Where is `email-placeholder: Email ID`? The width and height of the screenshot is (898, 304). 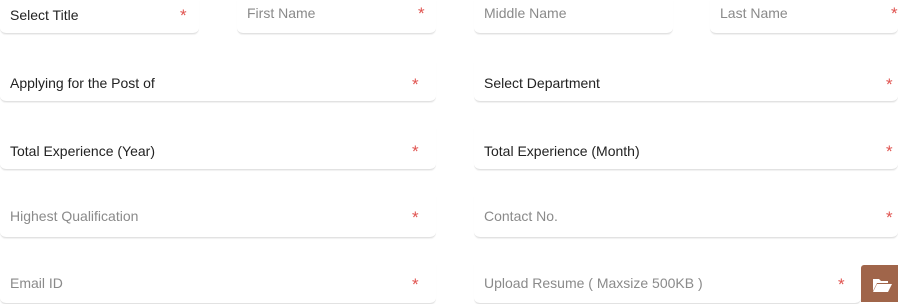
email-placeholder: Email ID is located at coordinates (36, 283).